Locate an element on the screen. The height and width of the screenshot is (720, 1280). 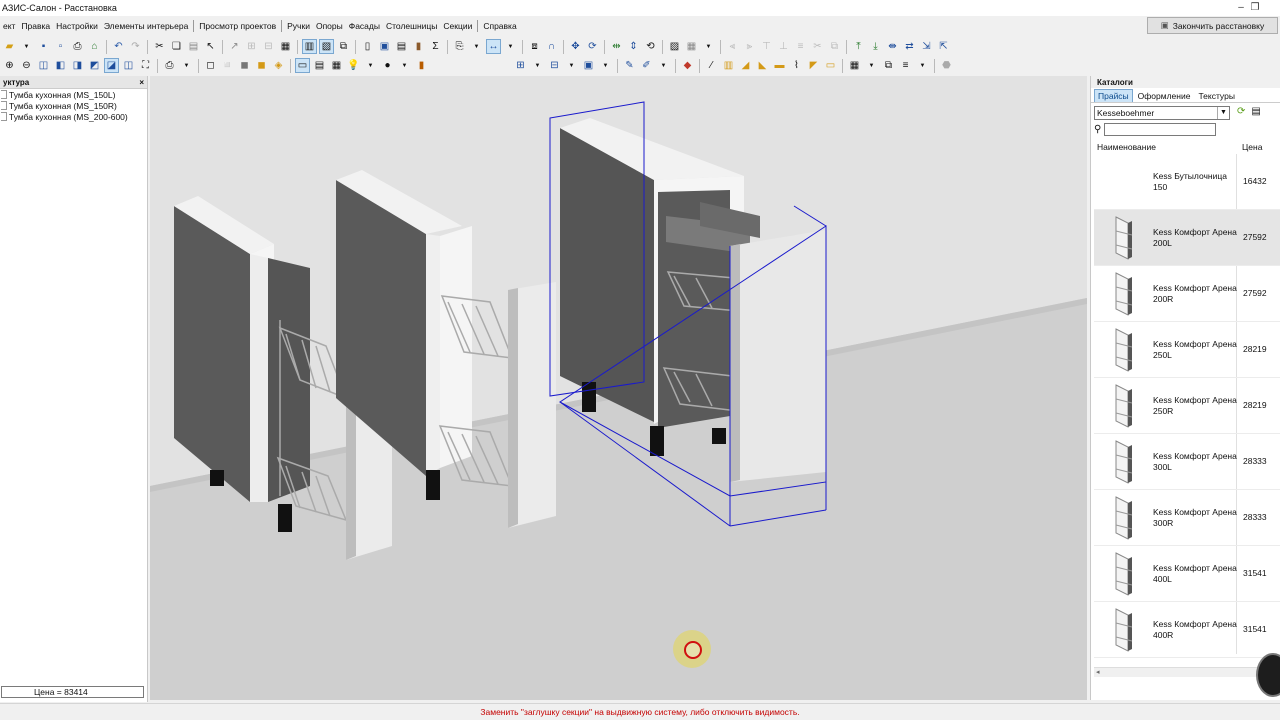
save-as-icon: ▫ is located at coordinates (60, 46).